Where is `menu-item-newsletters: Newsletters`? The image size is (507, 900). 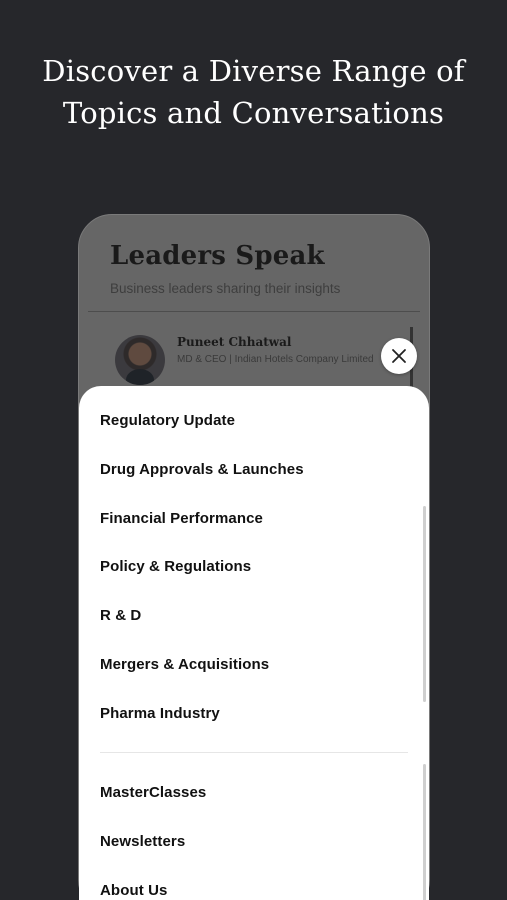
menu-item-newsletters: Newsletters is located at coordinates (142, 841).